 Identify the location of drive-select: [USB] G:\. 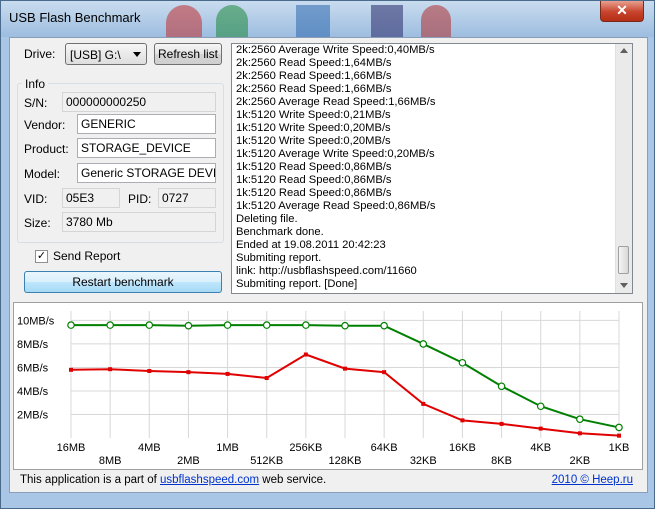
(106, 54).